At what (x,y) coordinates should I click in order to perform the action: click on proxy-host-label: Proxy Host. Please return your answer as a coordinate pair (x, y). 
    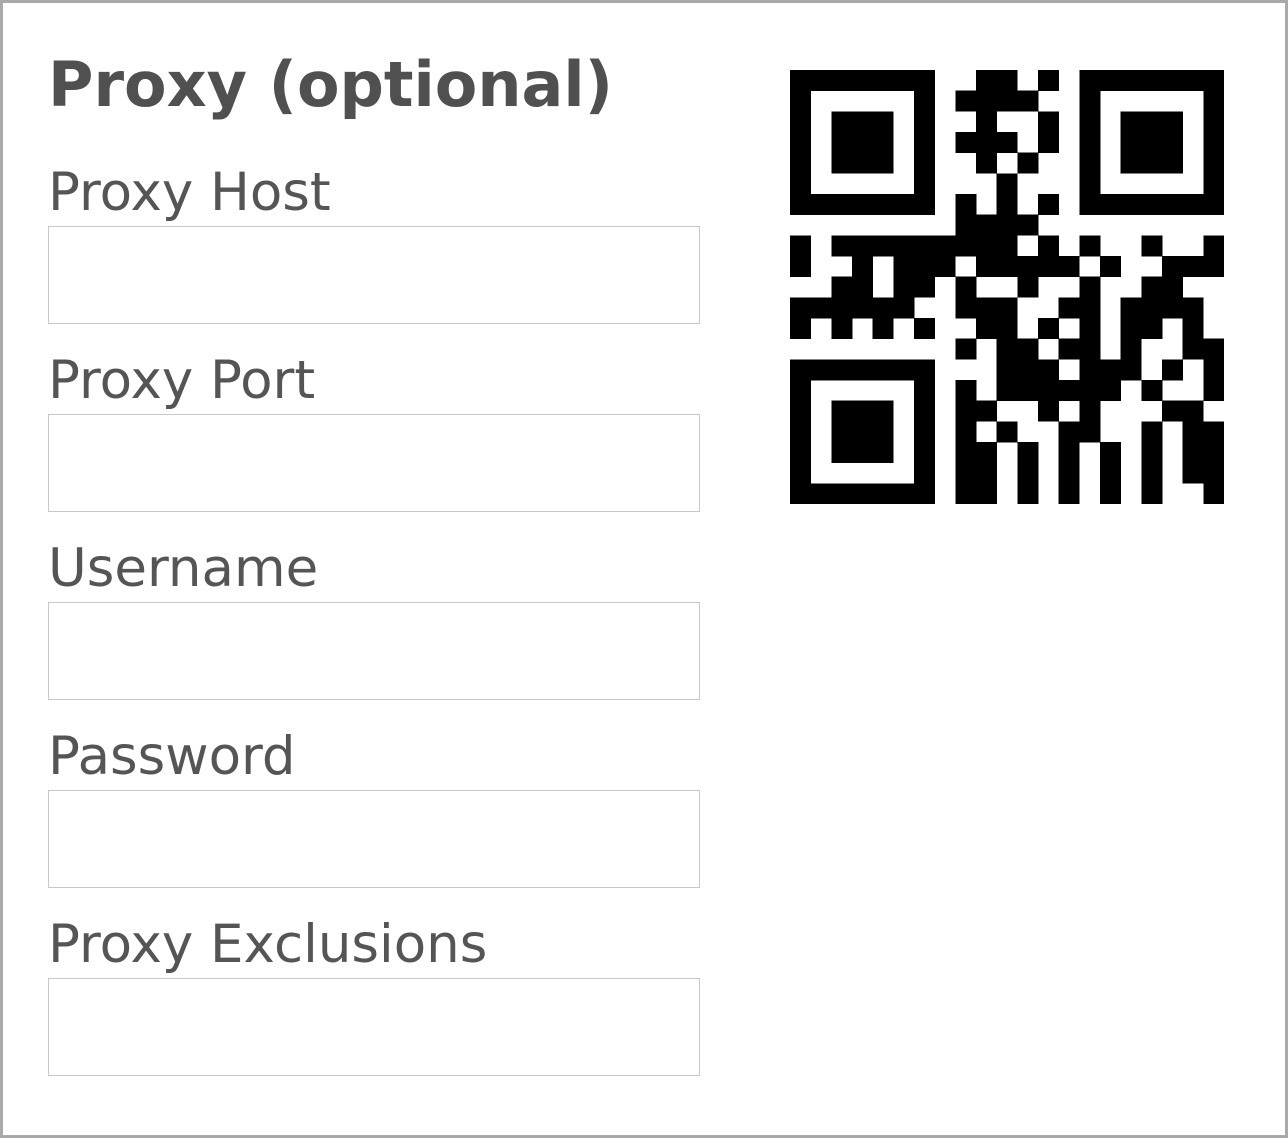
    Looking at the image, I should click on (189, 192).